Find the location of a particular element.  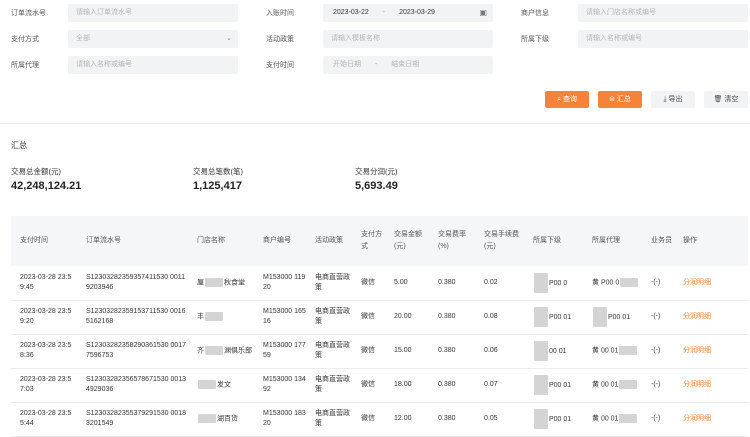

cell-fee: 0.05 is located at coordinates (491, 418).